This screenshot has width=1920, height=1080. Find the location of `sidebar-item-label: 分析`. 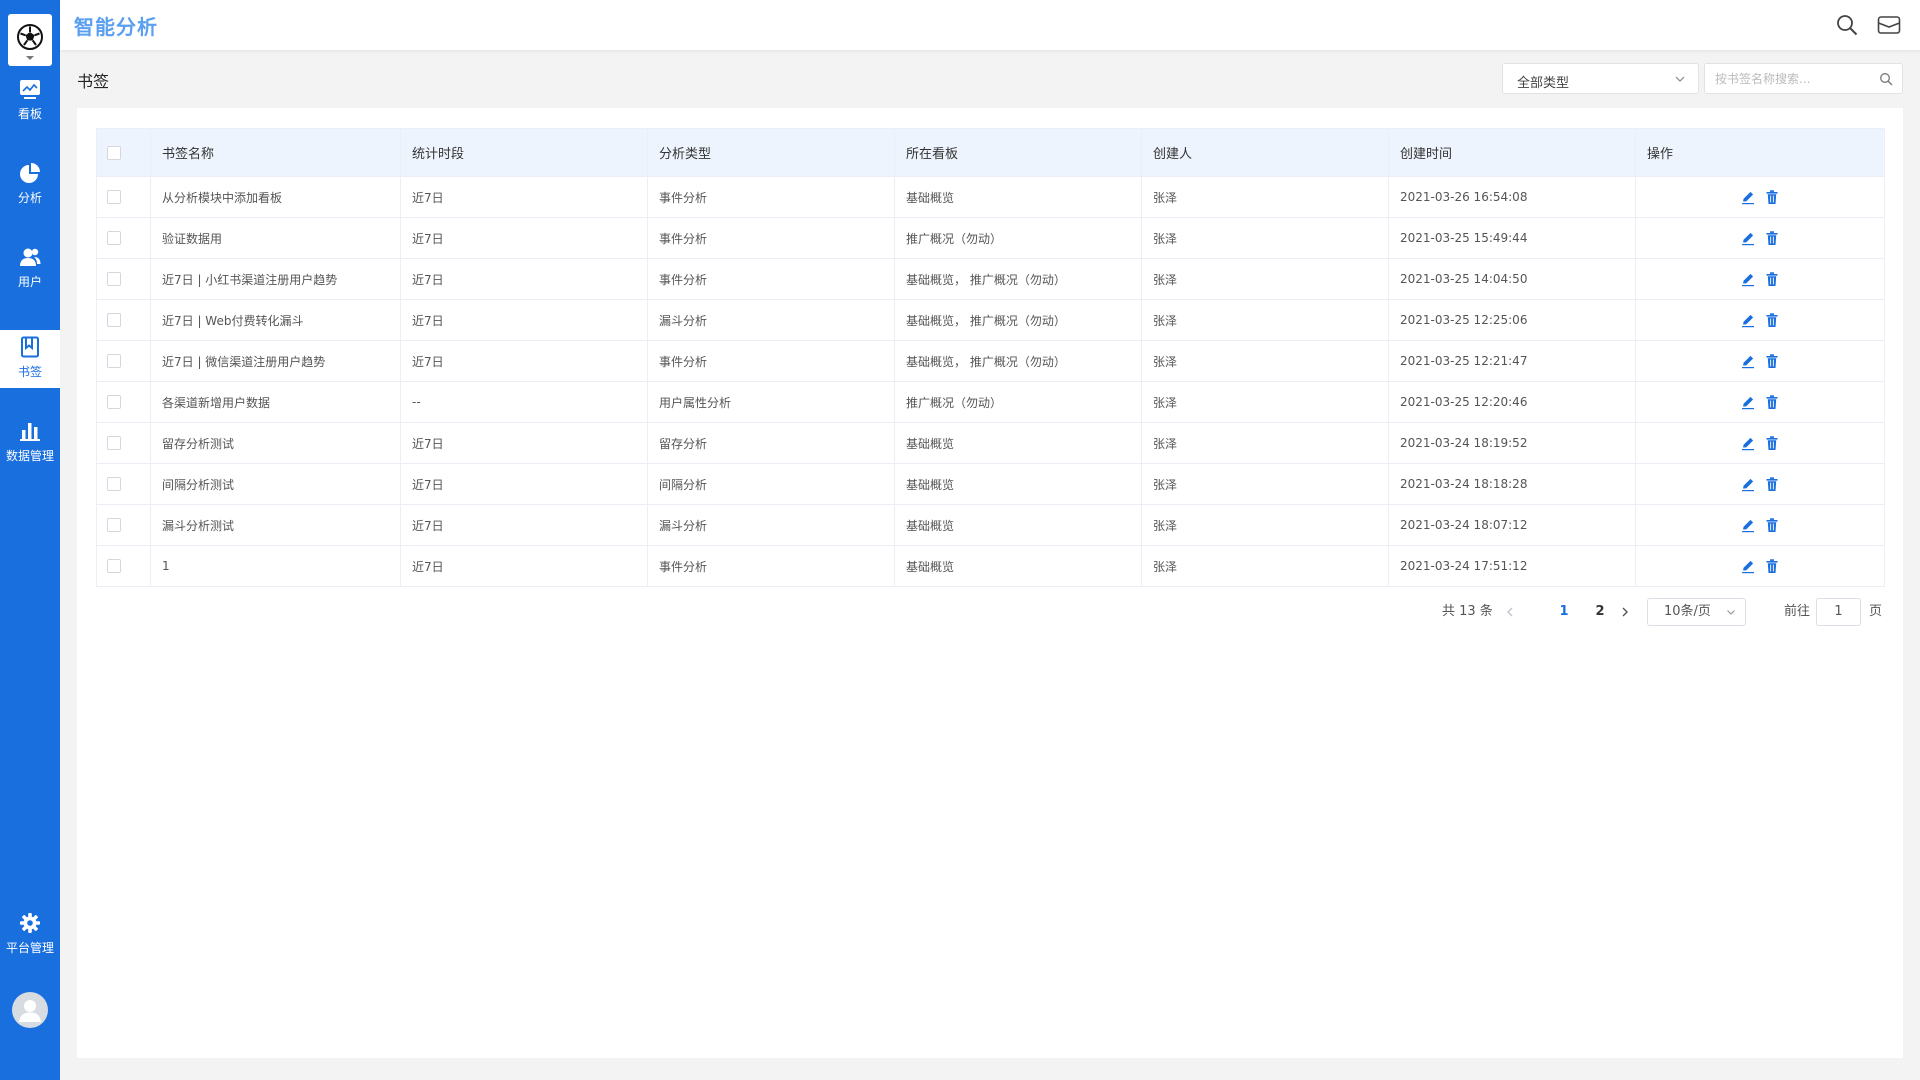

sidebar-item-label: 分析 is located at coordinates (29, 198).